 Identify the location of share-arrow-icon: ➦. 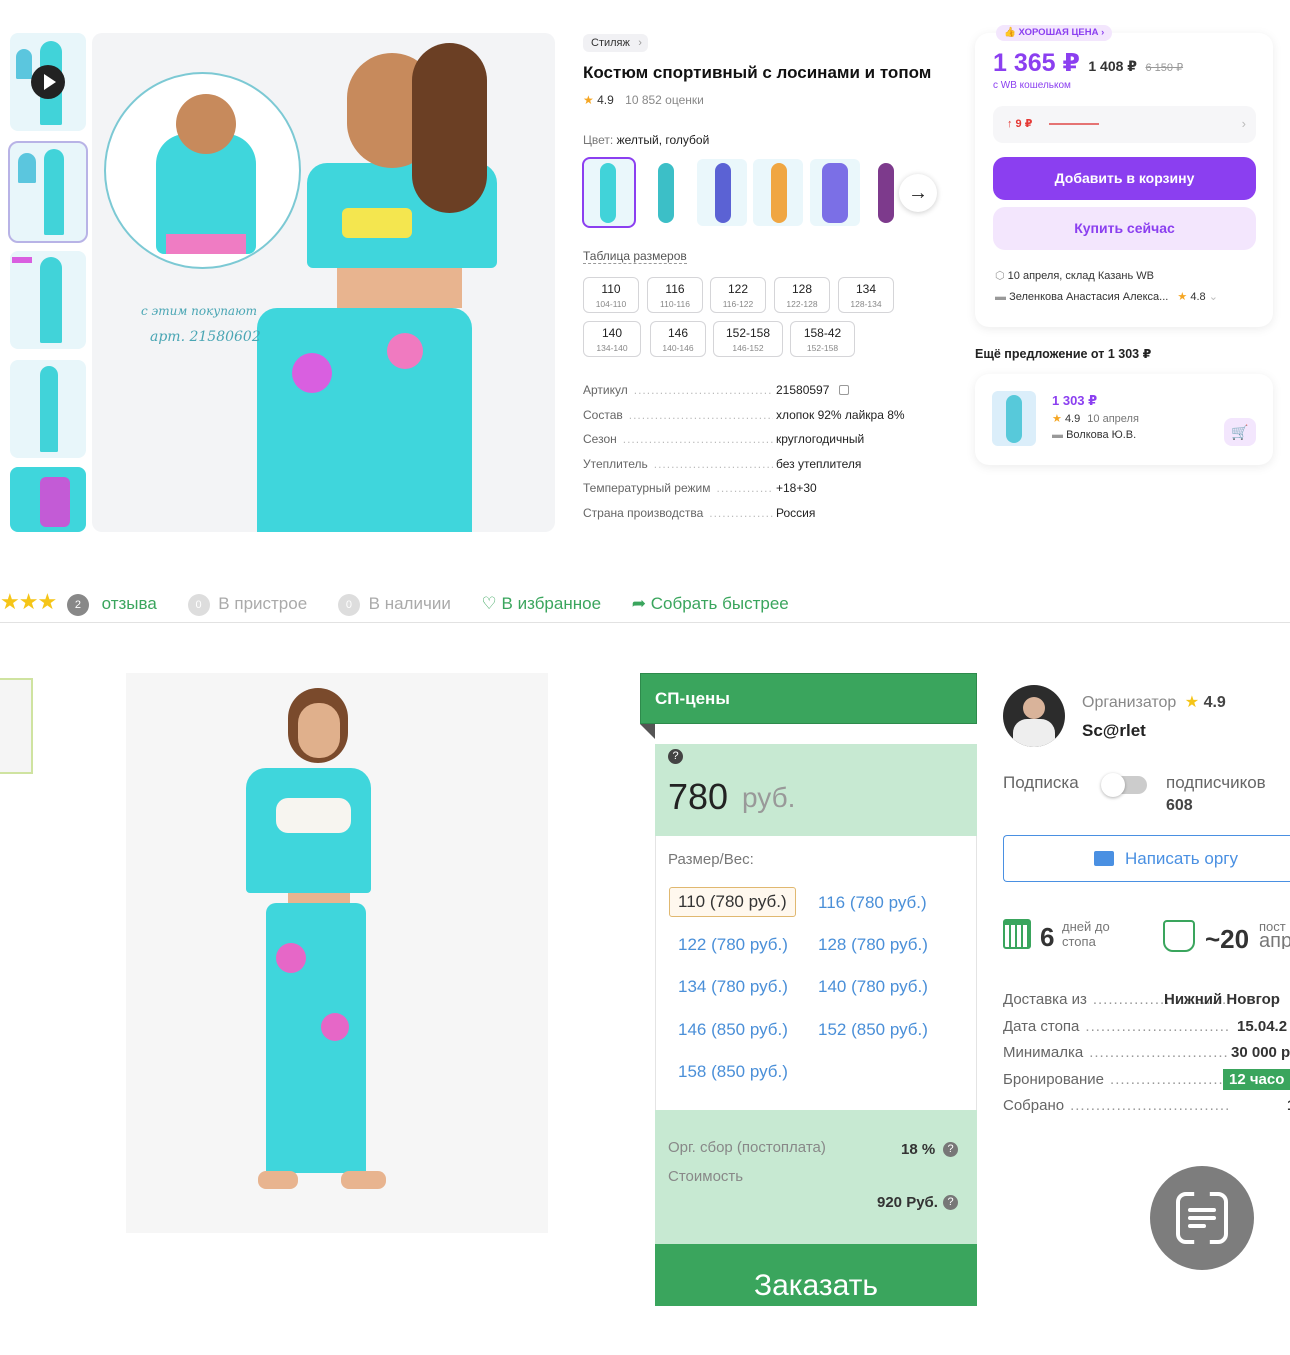
(639, 603).